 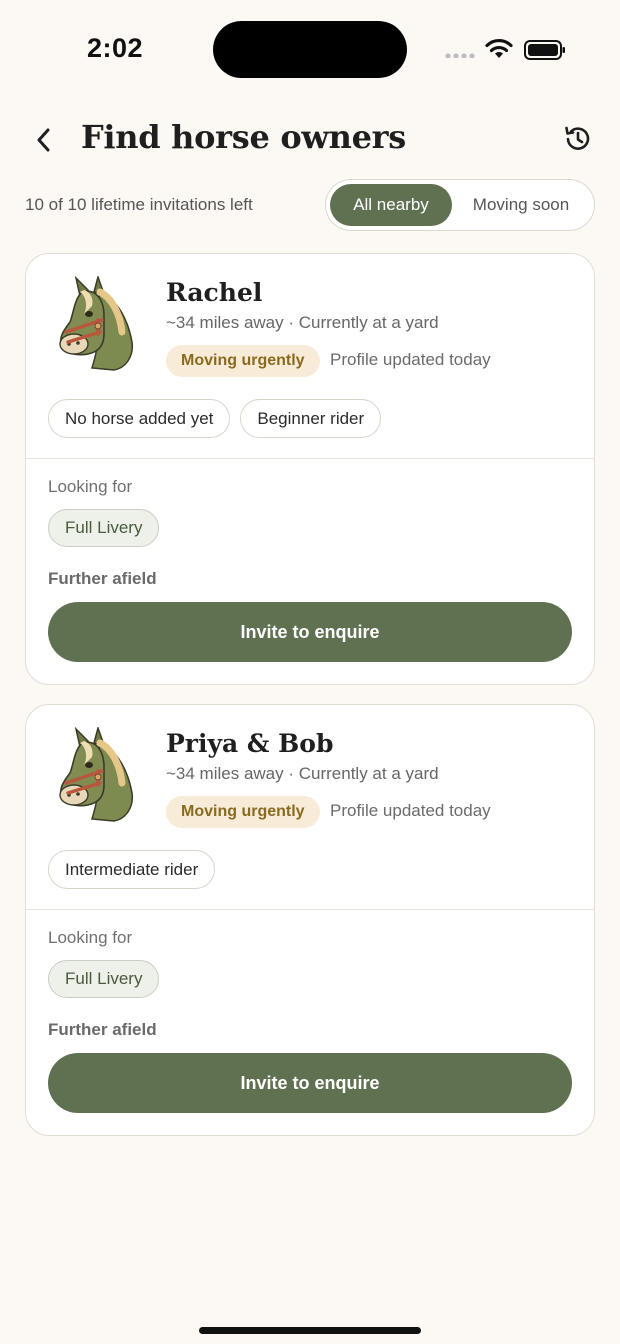 I want to click on chip-horse-status: No horse added yet, so click(x=139, y=418).